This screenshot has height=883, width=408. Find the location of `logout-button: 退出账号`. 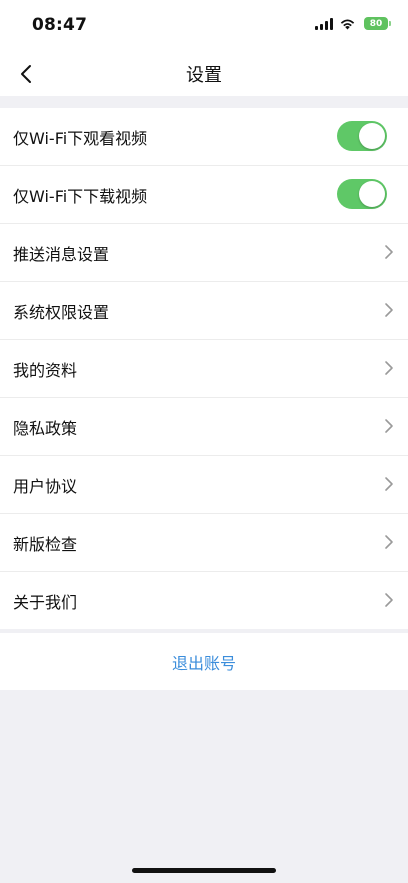

logout-button: 退出账号 is located at coordinates (204, 662).